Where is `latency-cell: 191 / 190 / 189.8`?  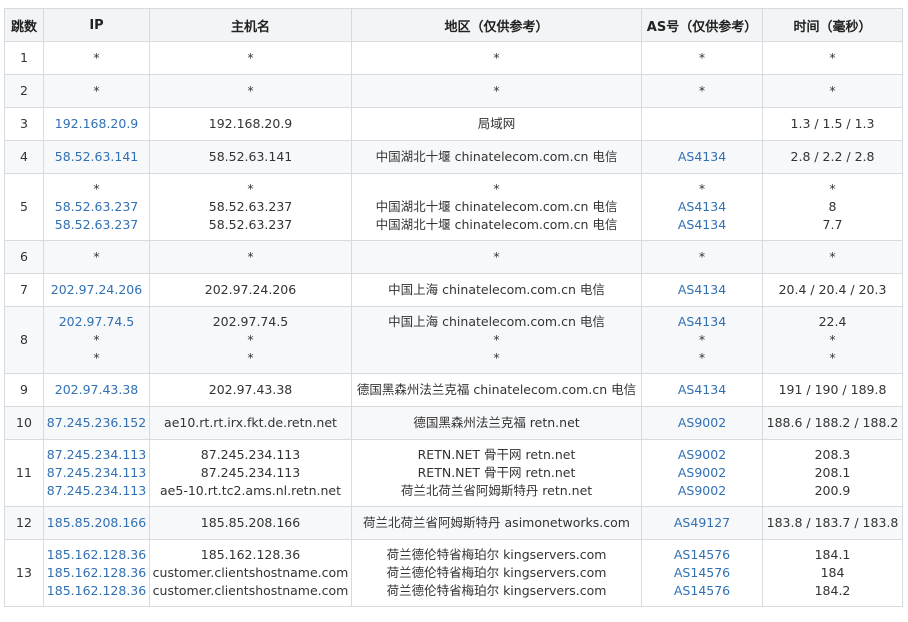 latency-cell: 191 / 190 / 189.8 is located at coordinates (832, 390).